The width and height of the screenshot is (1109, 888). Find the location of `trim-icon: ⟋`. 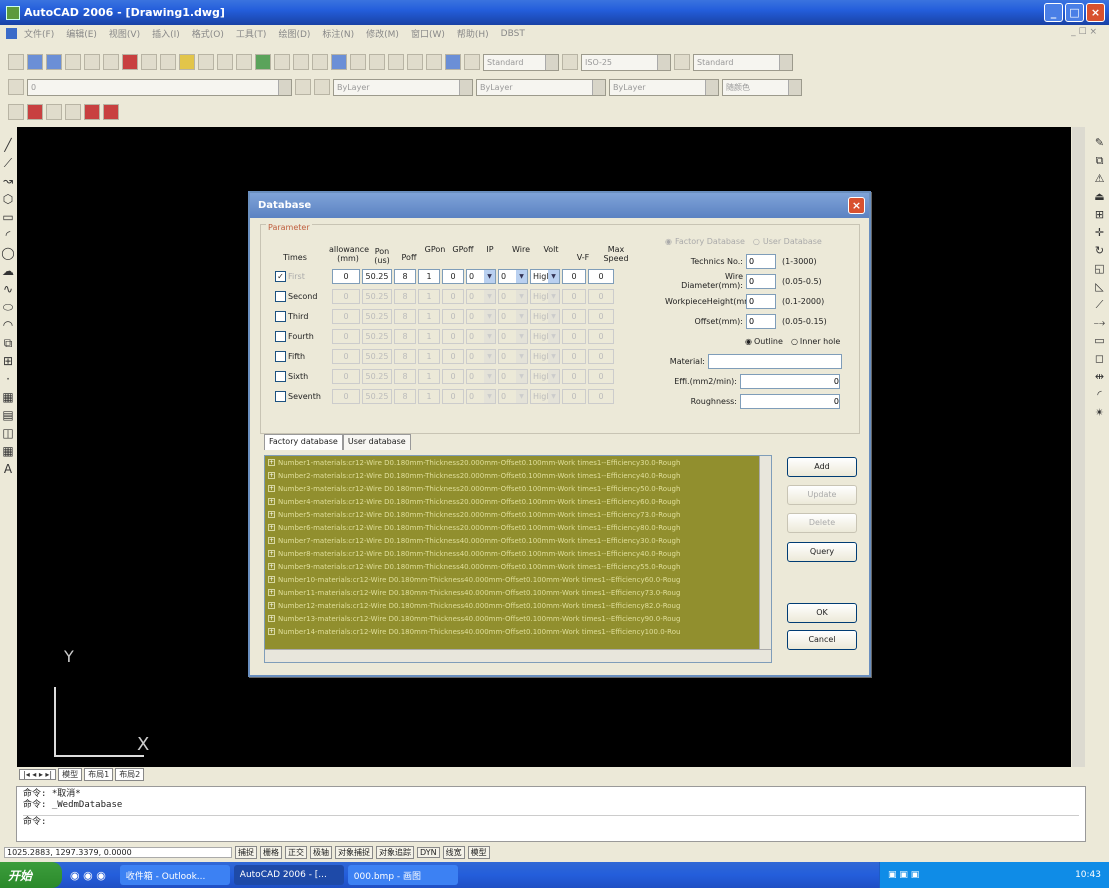

trim-icon: ⟋ is located at coordinates (1100, 305).